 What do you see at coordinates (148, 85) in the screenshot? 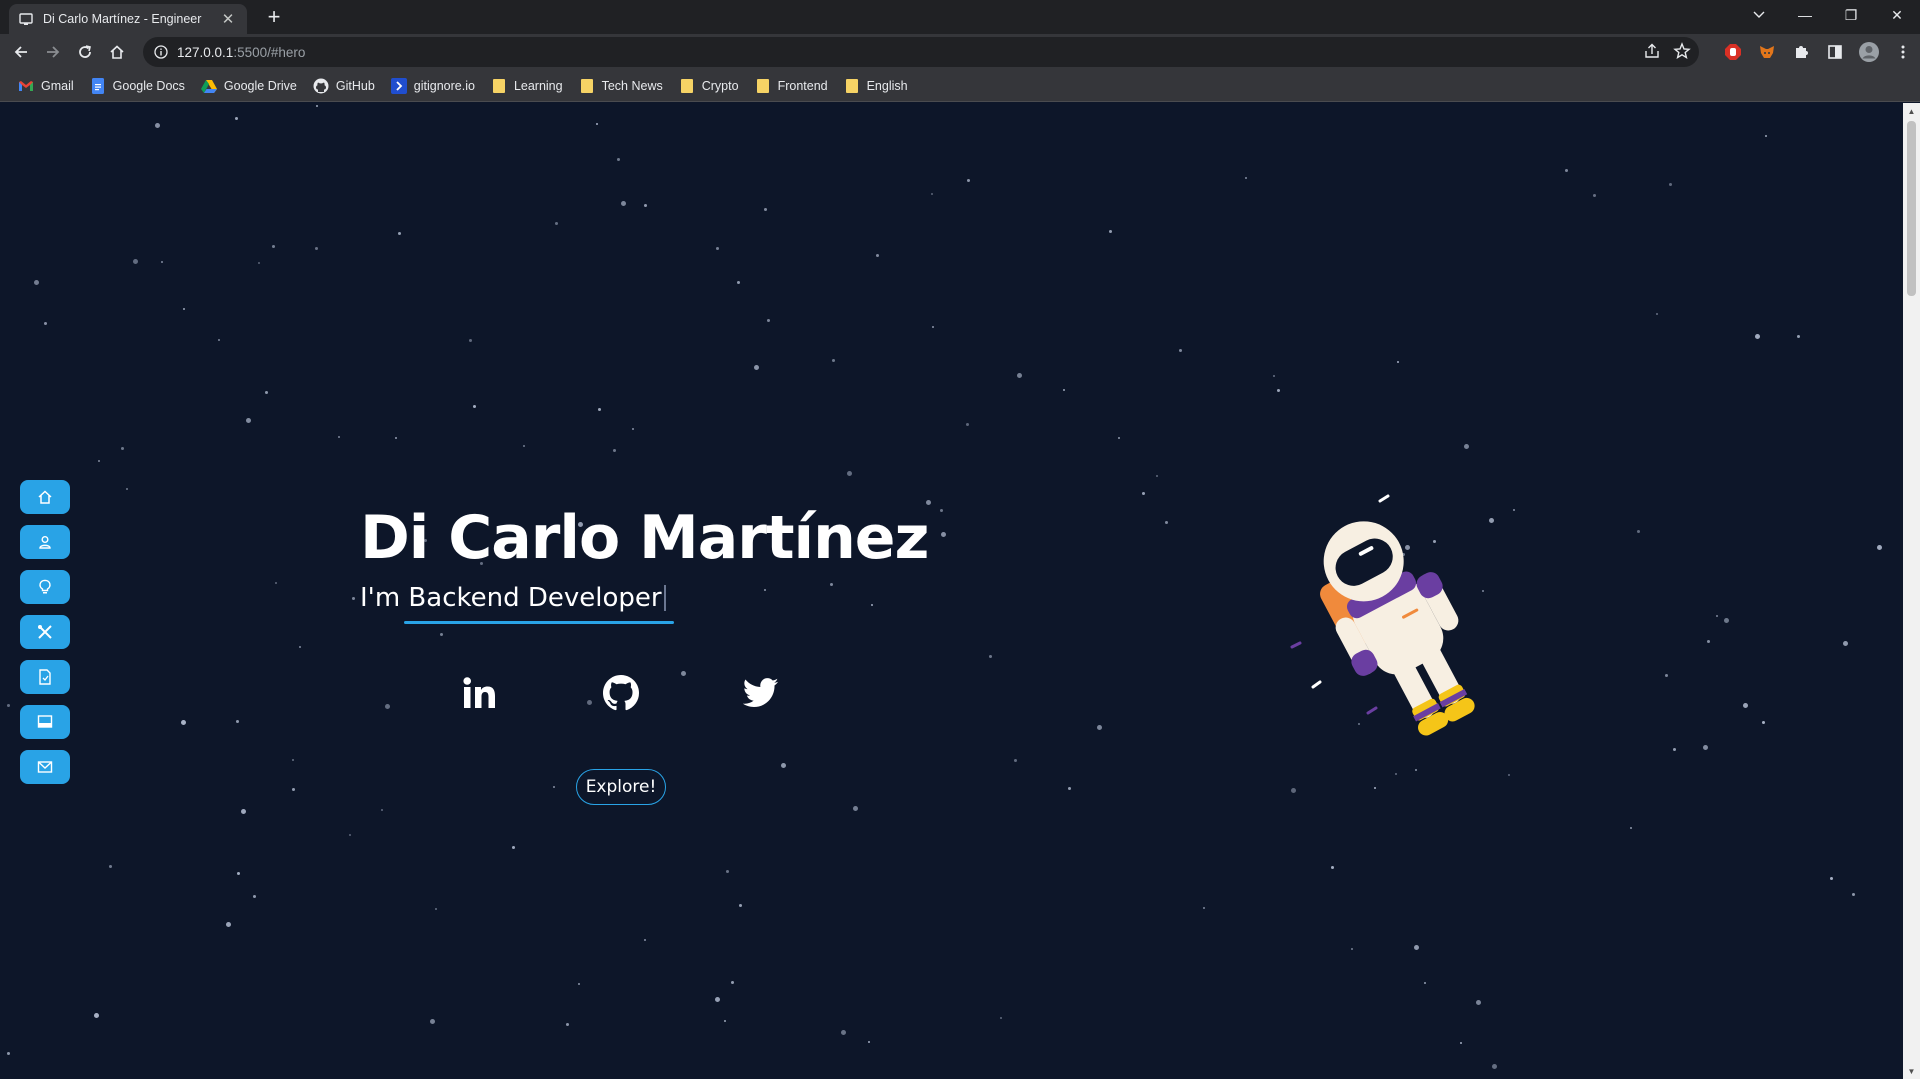
I see `bookmark-label: Google Docs` at bounding box center [148, 85].